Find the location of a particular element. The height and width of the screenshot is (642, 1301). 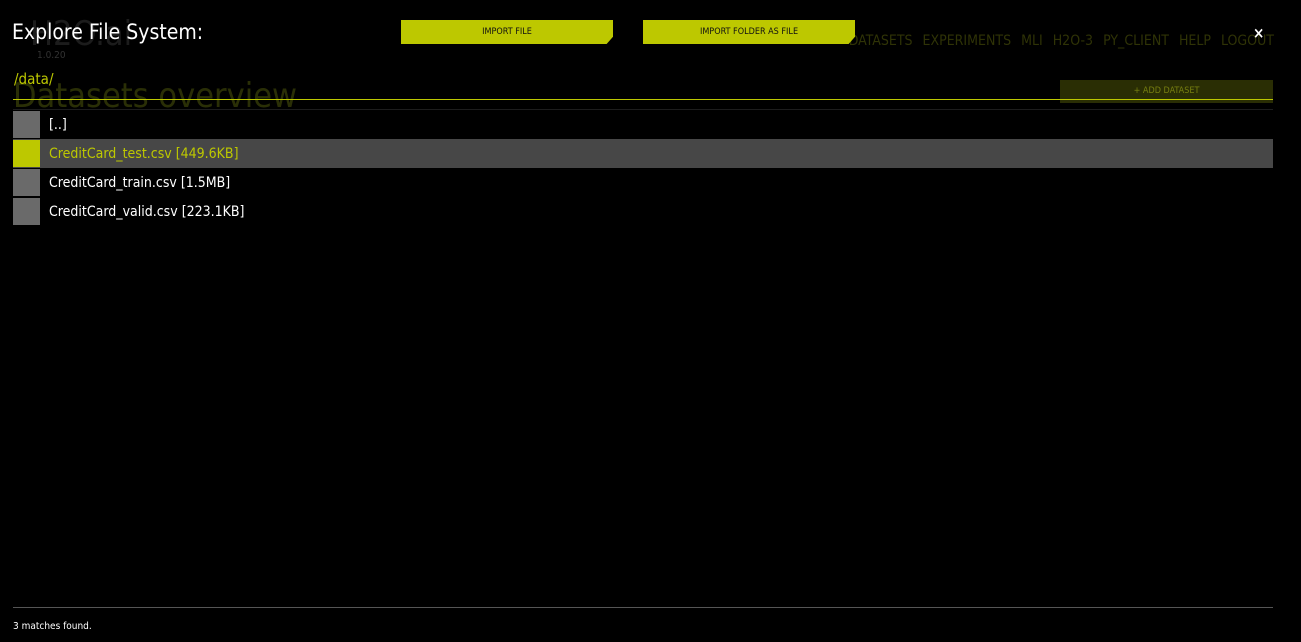

nav-py-client: PY_CLIENT is located at coordinates (1136, 41).